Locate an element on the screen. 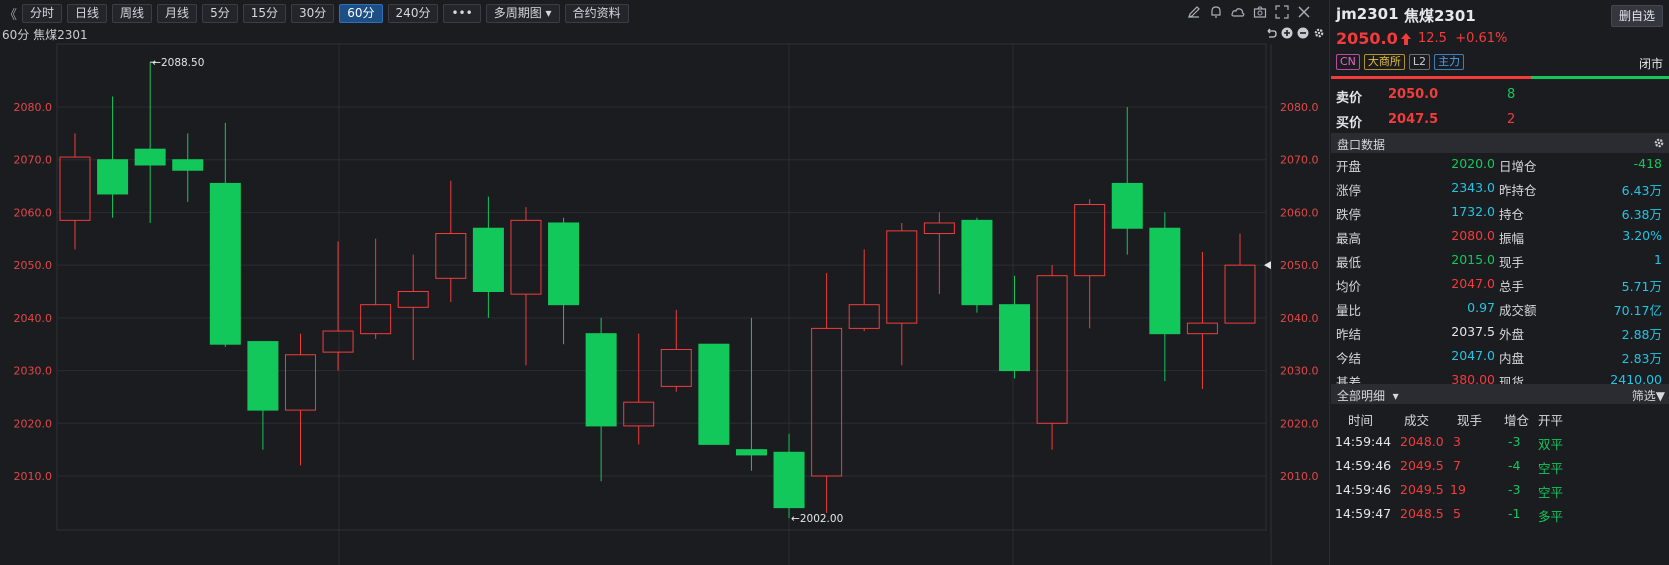  stat-label: 现手 is located at coordinates (1512, 262).